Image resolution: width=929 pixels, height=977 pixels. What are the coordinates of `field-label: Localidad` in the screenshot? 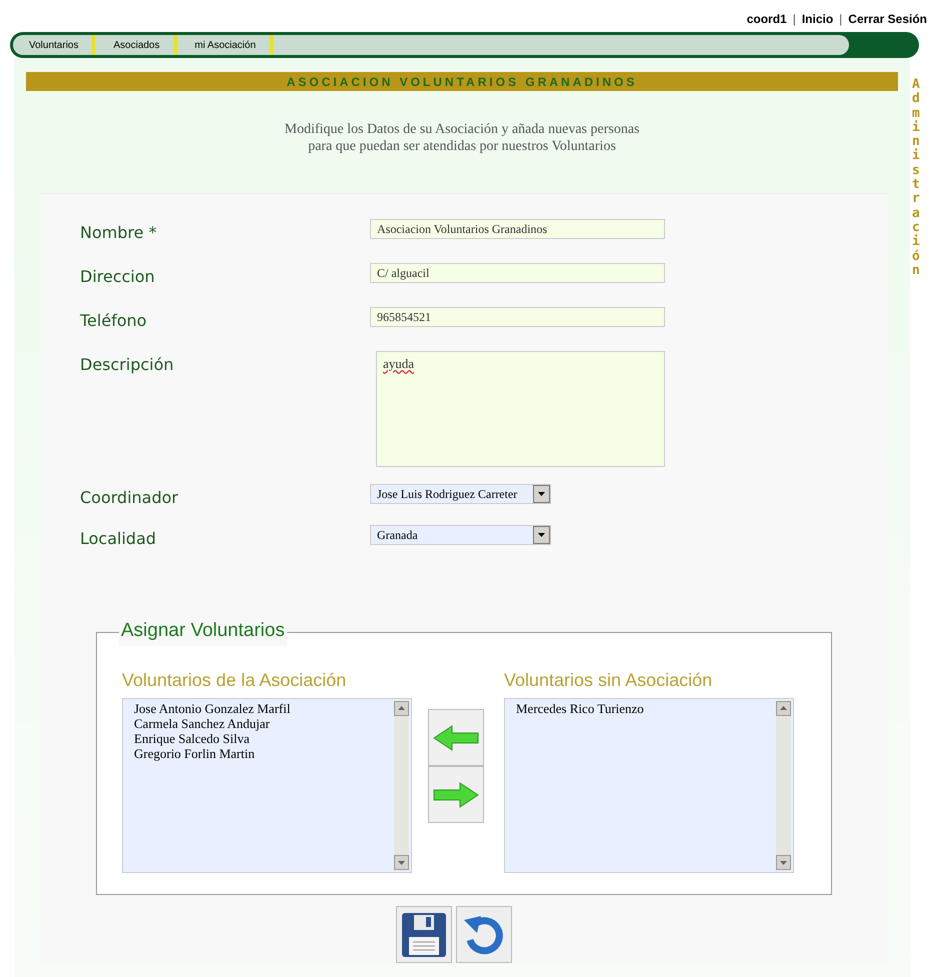 It's located at (118, 539).